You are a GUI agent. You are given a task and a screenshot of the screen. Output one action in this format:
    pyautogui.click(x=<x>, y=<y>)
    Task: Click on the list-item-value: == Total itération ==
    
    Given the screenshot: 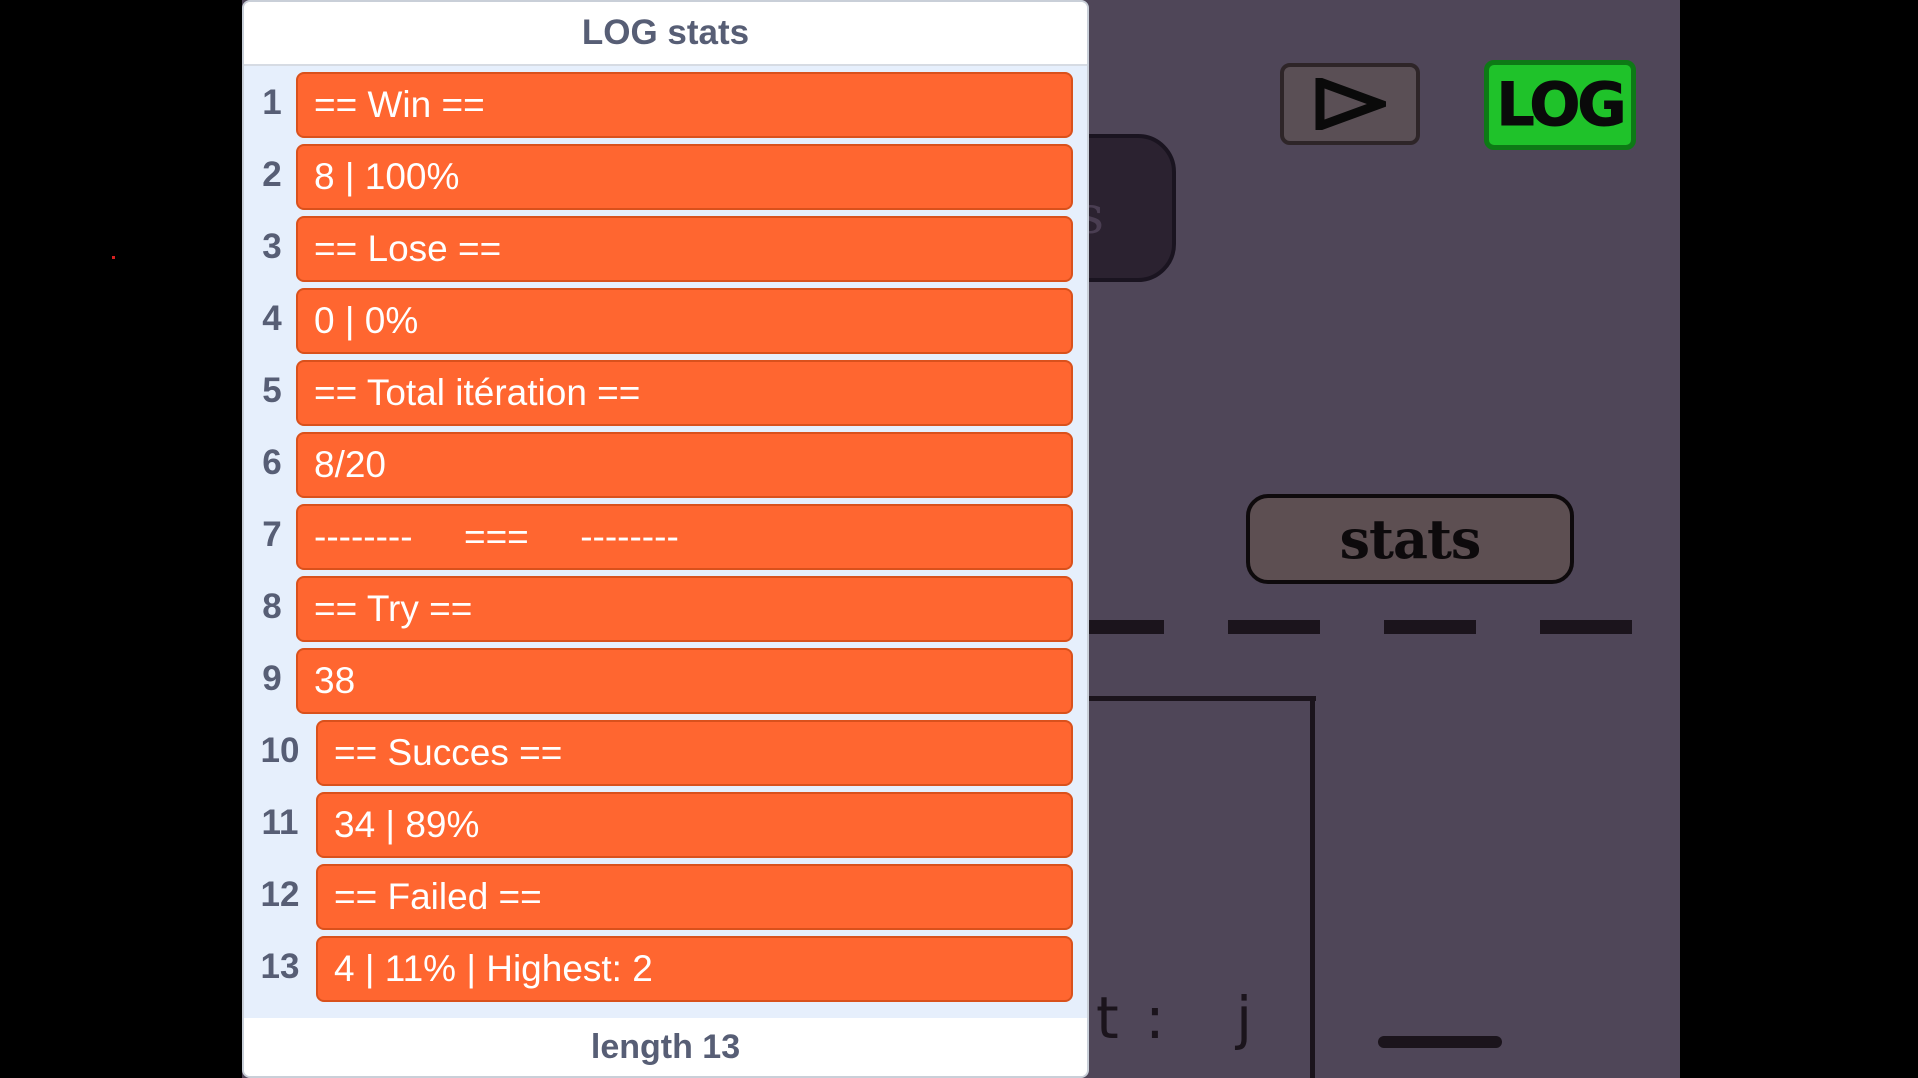 What is the action you would take?
    pyautogui.click(x=684, y=393)
    